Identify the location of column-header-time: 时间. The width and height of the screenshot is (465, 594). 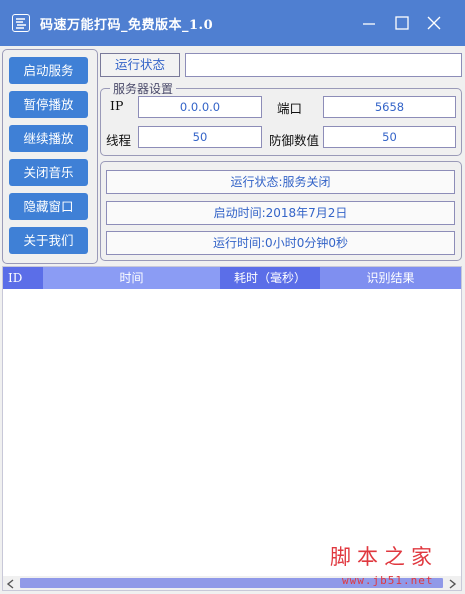
(131, 278).